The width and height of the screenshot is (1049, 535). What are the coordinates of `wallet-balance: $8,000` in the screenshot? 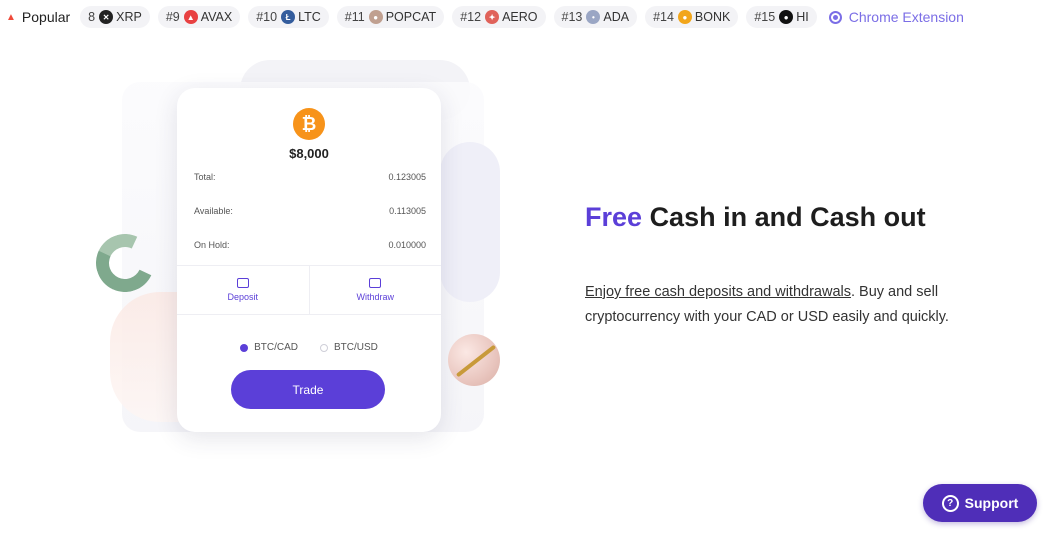 It's located at (309, 153).